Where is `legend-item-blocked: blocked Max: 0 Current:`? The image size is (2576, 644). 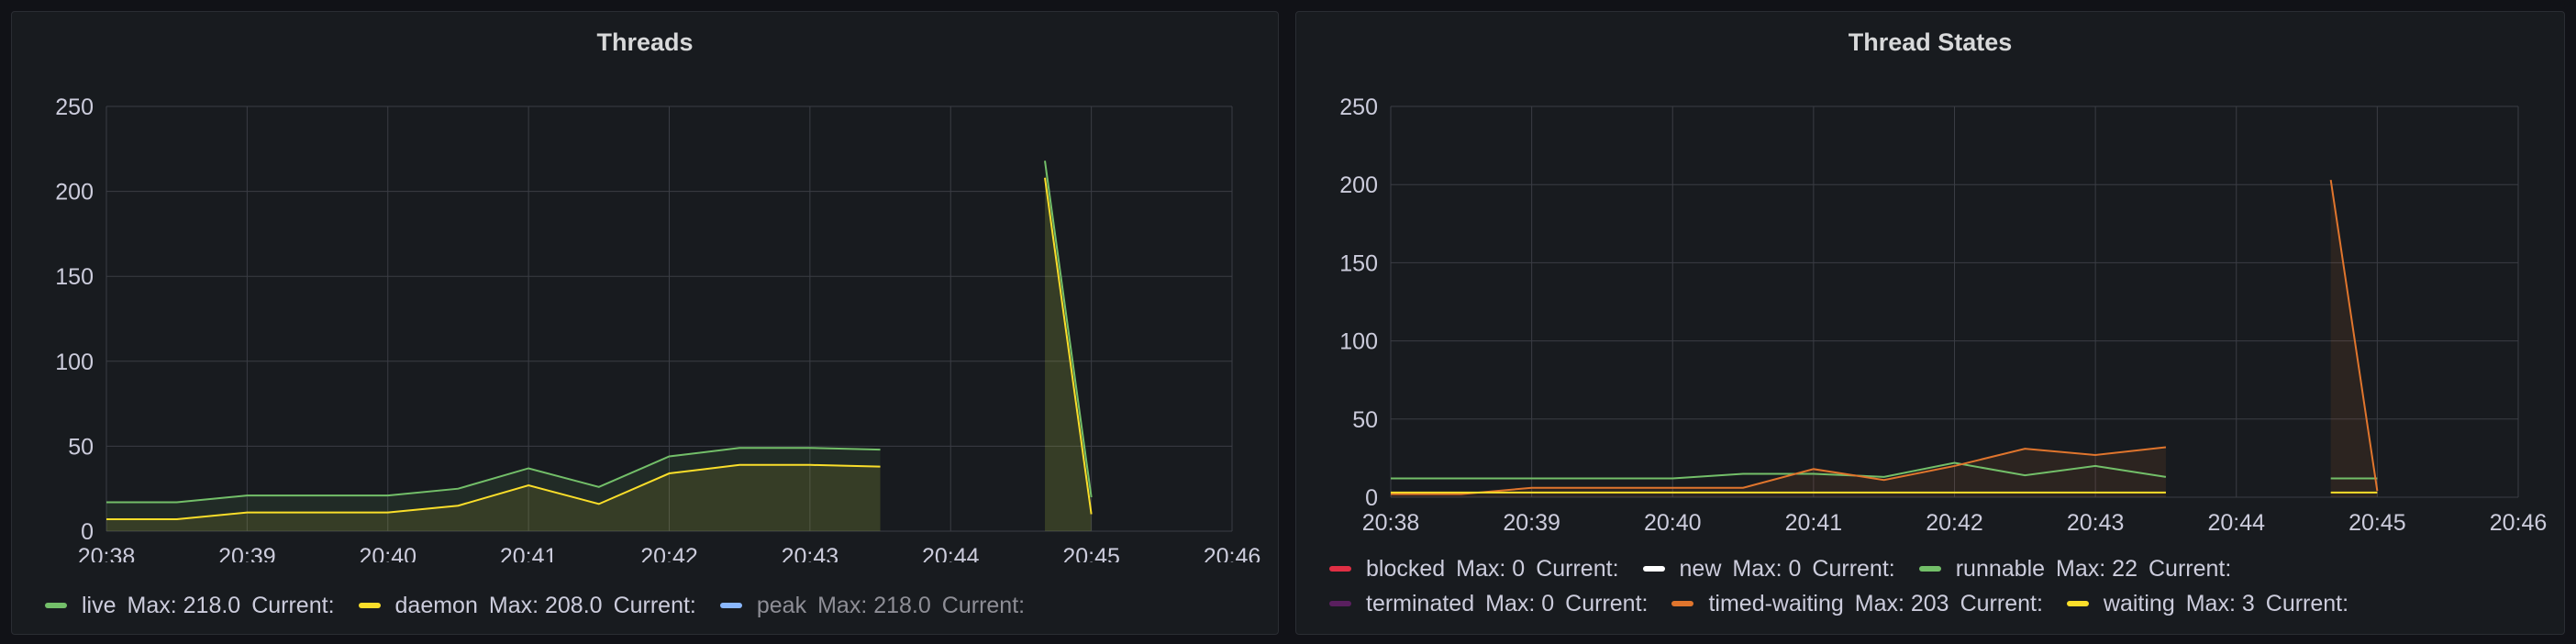
legend-item-blocked: blocked Max: 0 Current: is located at coordinates (1474, 568).